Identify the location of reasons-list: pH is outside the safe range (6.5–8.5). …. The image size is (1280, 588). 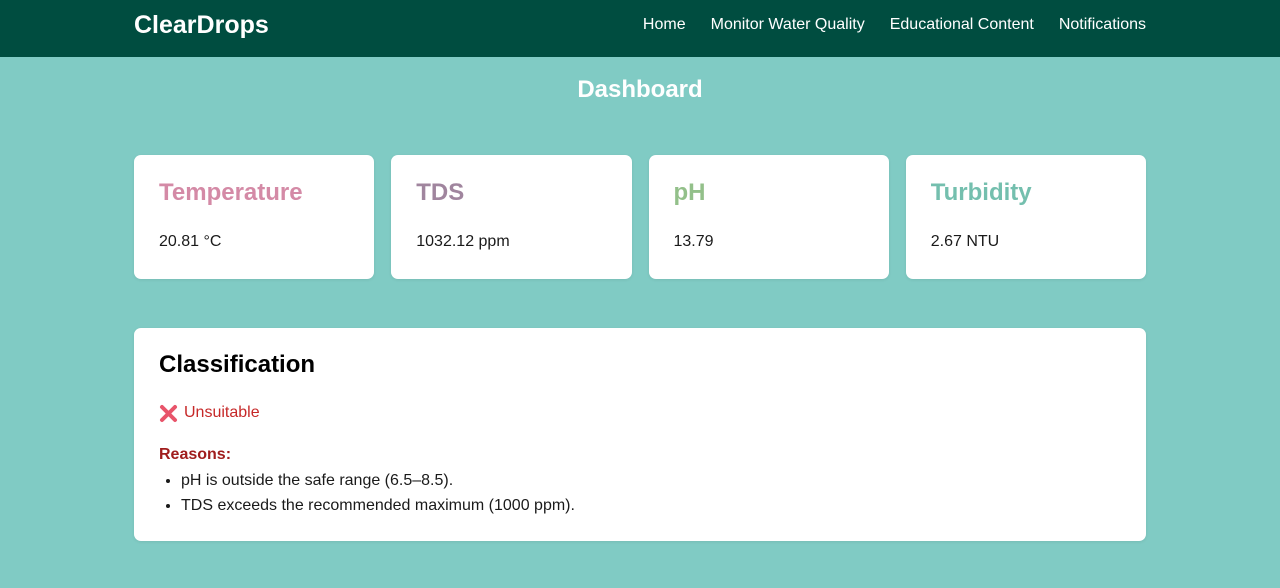
(367, 493).